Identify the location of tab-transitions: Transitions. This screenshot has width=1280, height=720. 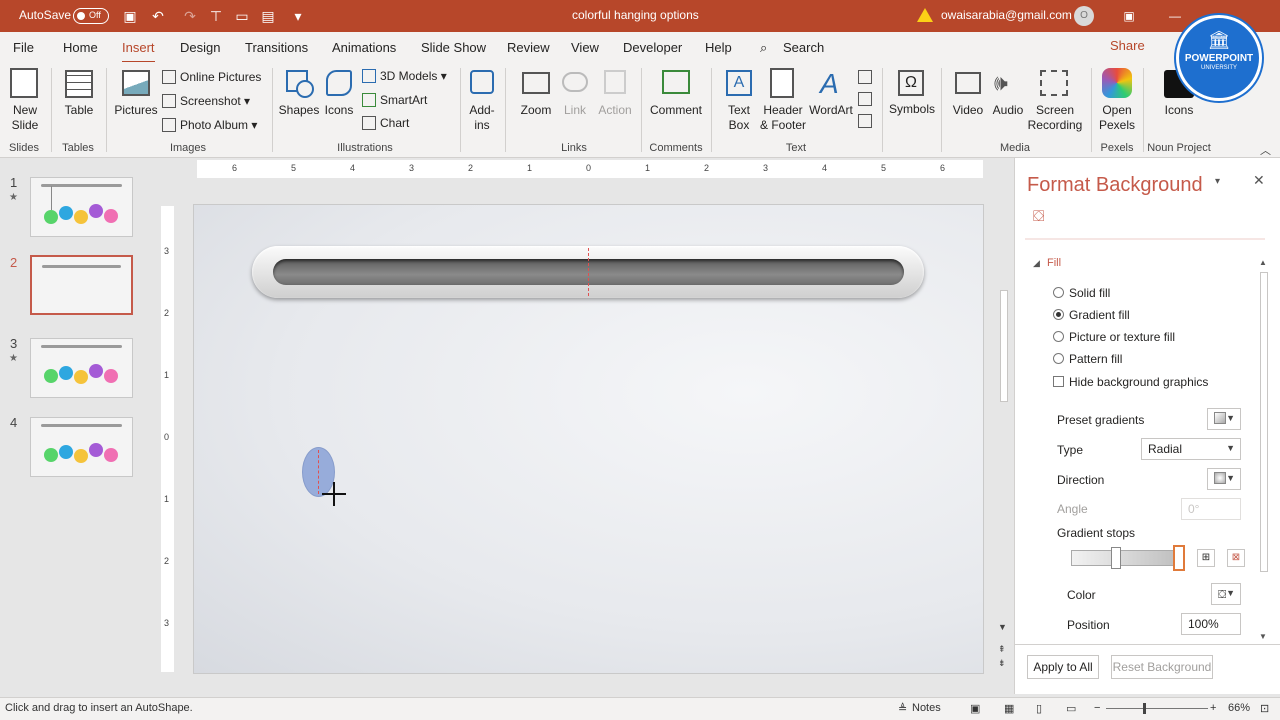
(276, 47).